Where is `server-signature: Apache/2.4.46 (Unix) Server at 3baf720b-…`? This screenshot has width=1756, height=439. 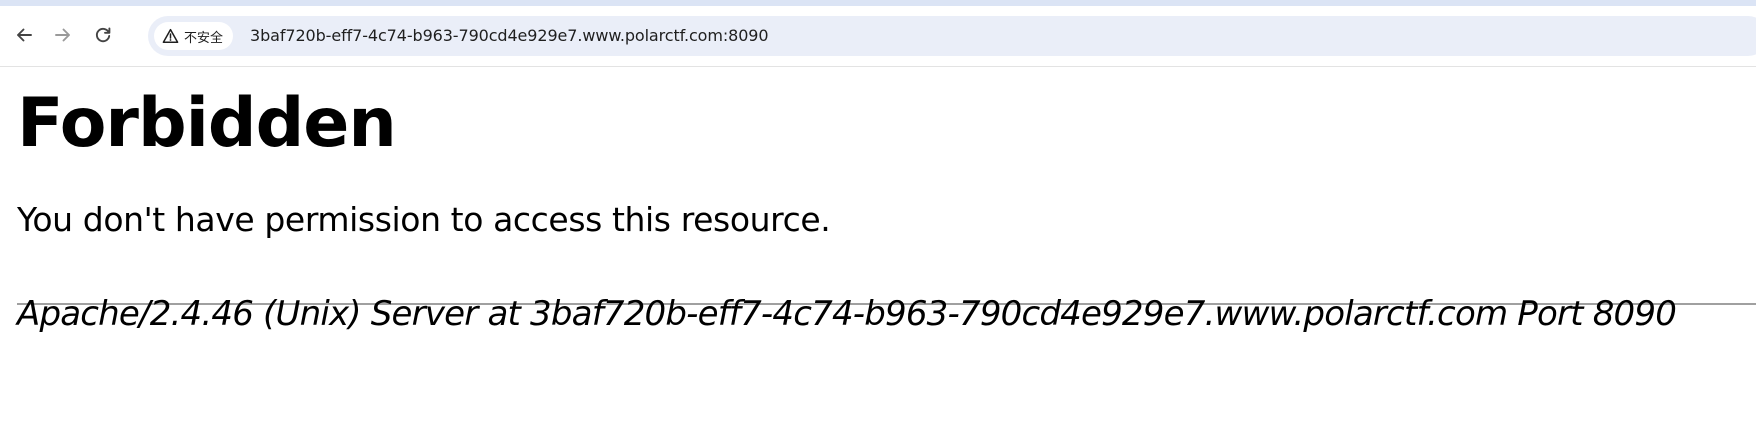 server-signature: Apache/2.4.46 (Unix) Server at 3baf720b-… is located at coordinates (847, 314).